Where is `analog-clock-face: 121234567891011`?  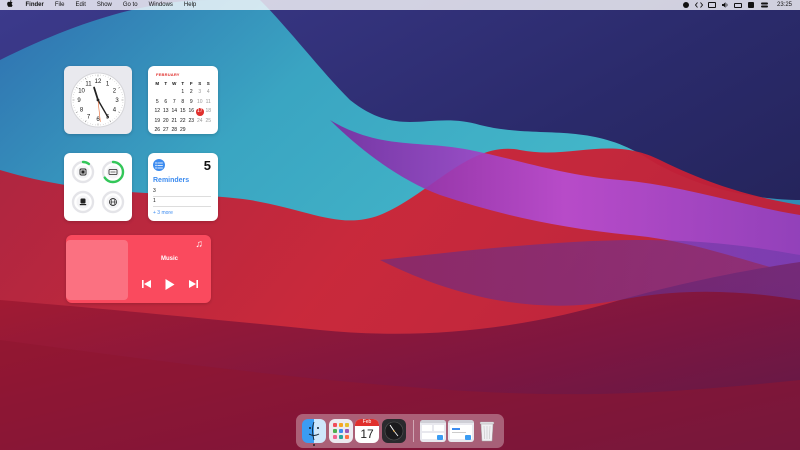 analog-clock-face: 121234567891011 is located at coordinates (98, 100).